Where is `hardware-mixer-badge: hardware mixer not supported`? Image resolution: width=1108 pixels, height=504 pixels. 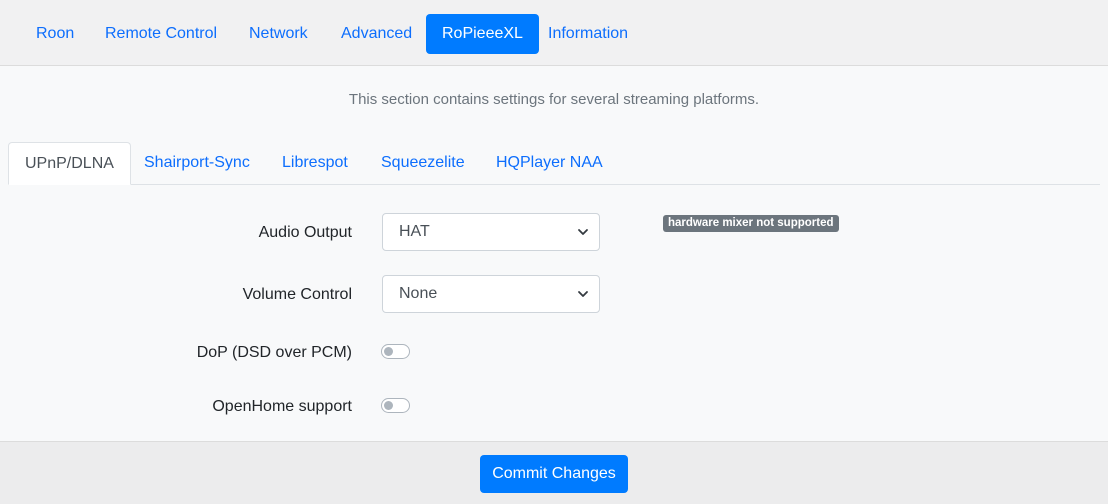
hardware-mixer-badge: hardware mixer not supported is located at coordinates (751, 223).